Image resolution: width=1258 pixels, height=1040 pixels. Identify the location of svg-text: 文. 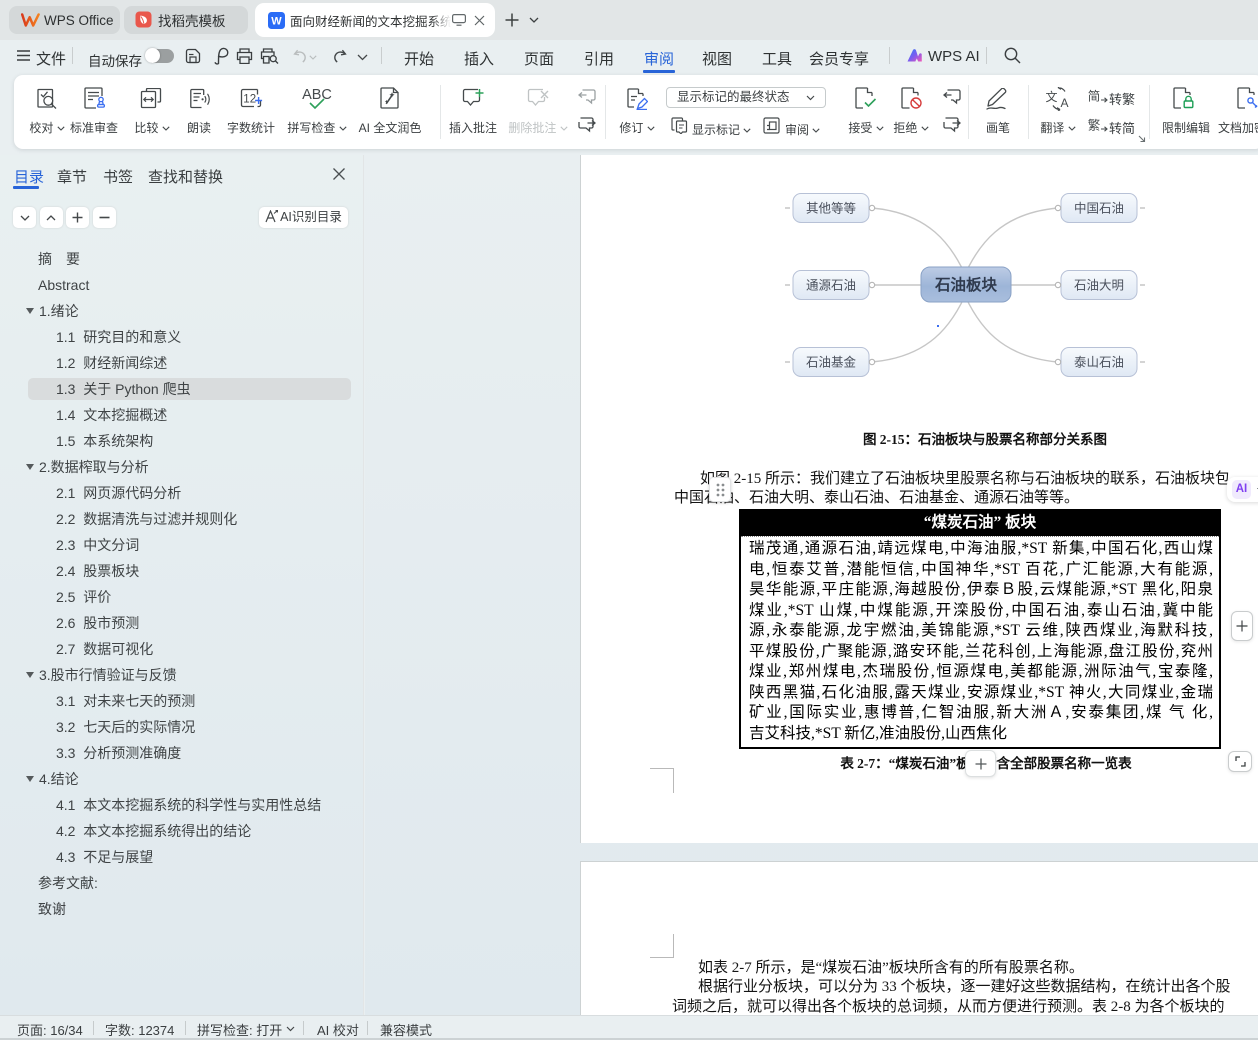
(1052, 96).